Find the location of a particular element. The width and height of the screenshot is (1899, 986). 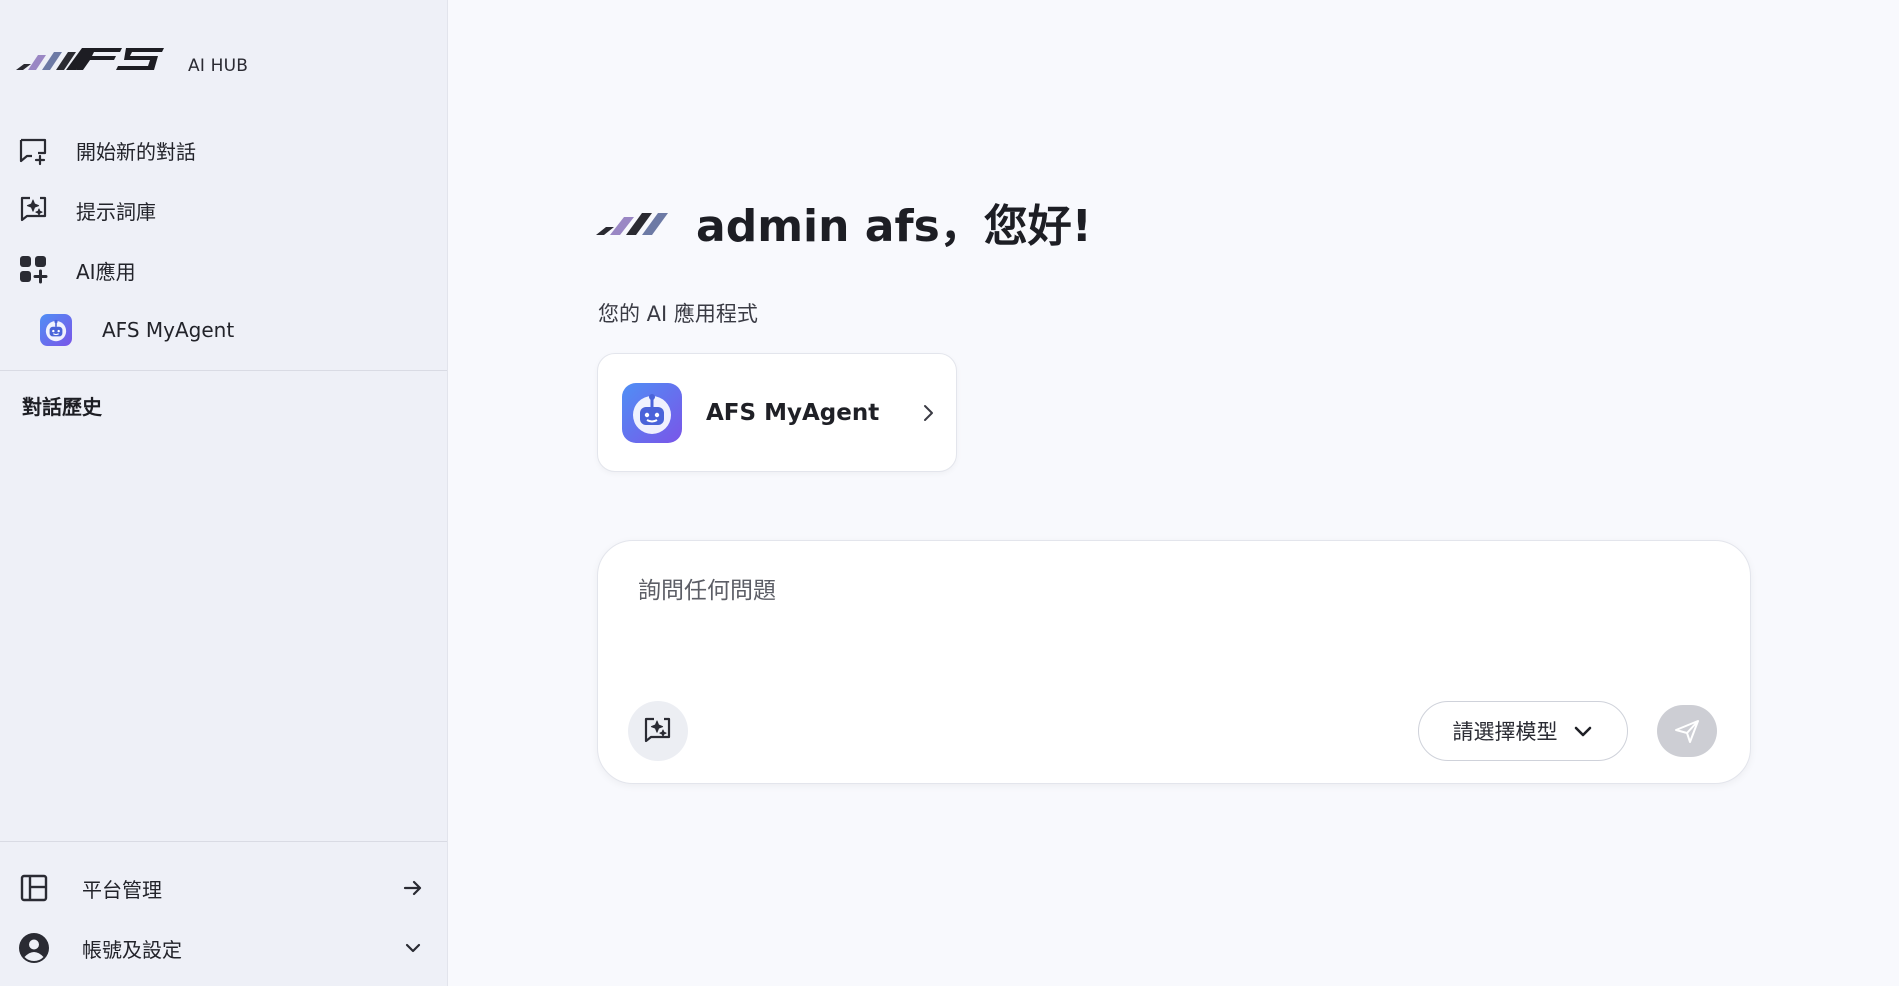

brand: AI HUB is located at coordinates (223, 39).